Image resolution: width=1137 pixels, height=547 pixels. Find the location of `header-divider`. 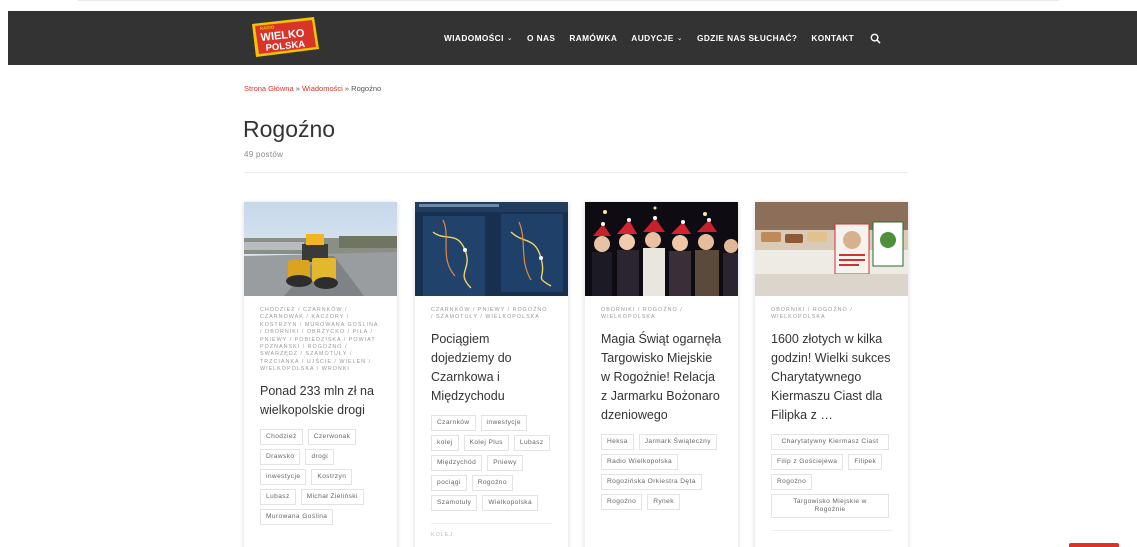

header-divider is located at coordinates (576, 172).